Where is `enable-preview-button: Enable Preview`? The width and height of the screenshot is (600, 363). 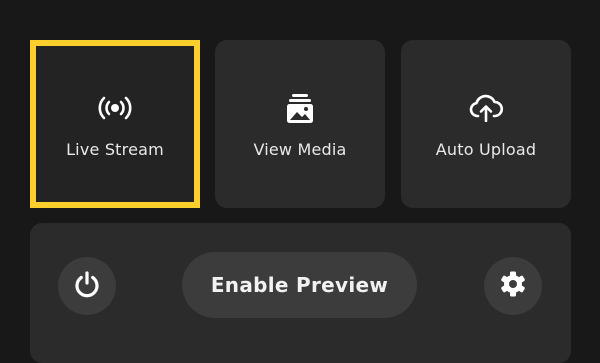 enable-preview-button: Enable Preview is located at coordinates (299, 285).